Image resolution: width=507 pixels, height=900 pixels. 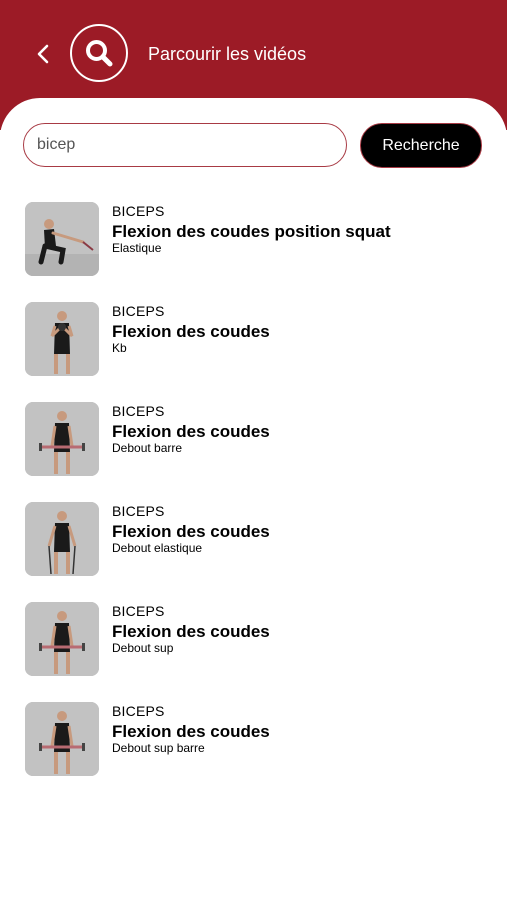 I want to click on search-icon-button, so click(x=99, y=53).